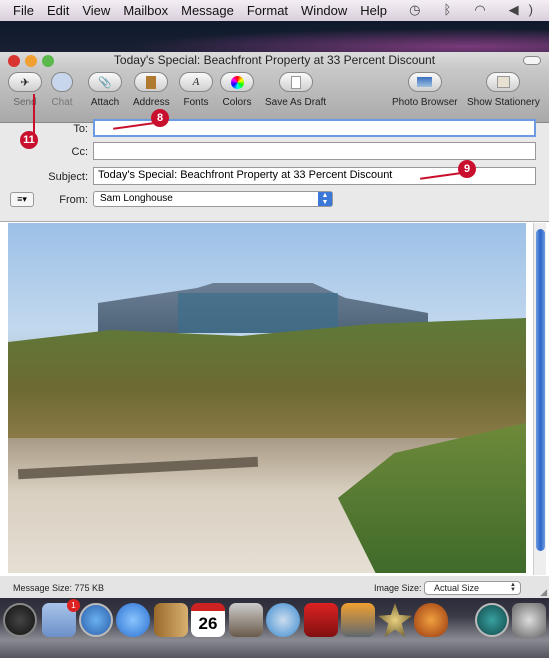 Image resolution: width=549 pixels, height=658 pixels. Describe the element at coordinates (23, 10) in the screenshot. I see `menu-file: File` at that location.